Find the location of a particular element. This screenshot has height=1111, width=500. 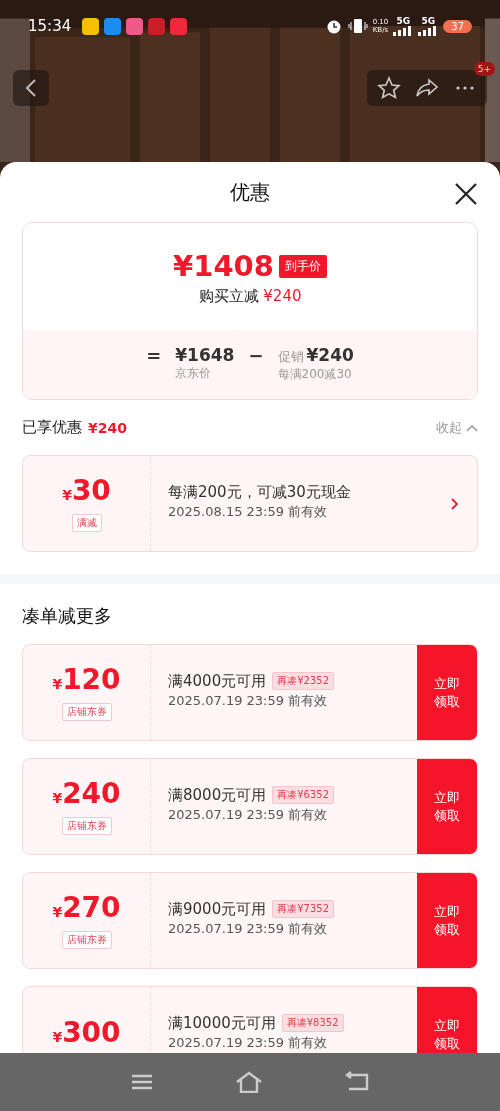

amount-needed-tag: 再凑¥8352 is located at coordinates (312, 1023).